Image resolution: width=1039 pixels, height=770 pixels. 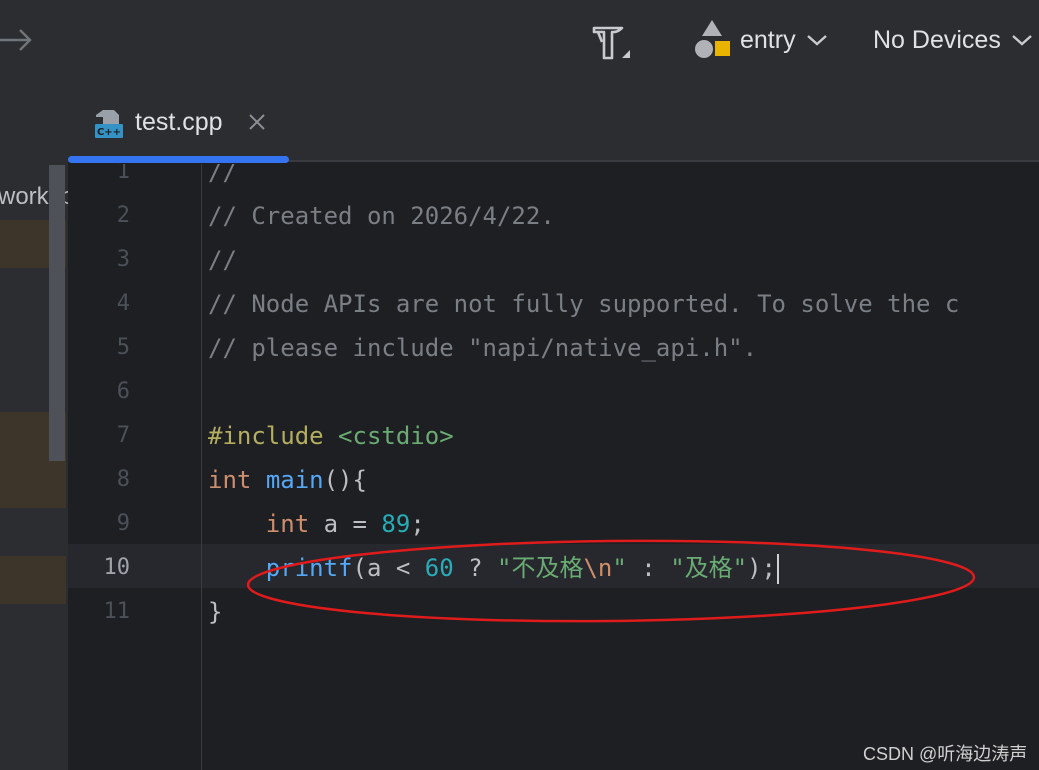 What do you see at coordinates (712, 39) in the screenshot?
I see `shapes-icon` at bounding box center [712, 39].